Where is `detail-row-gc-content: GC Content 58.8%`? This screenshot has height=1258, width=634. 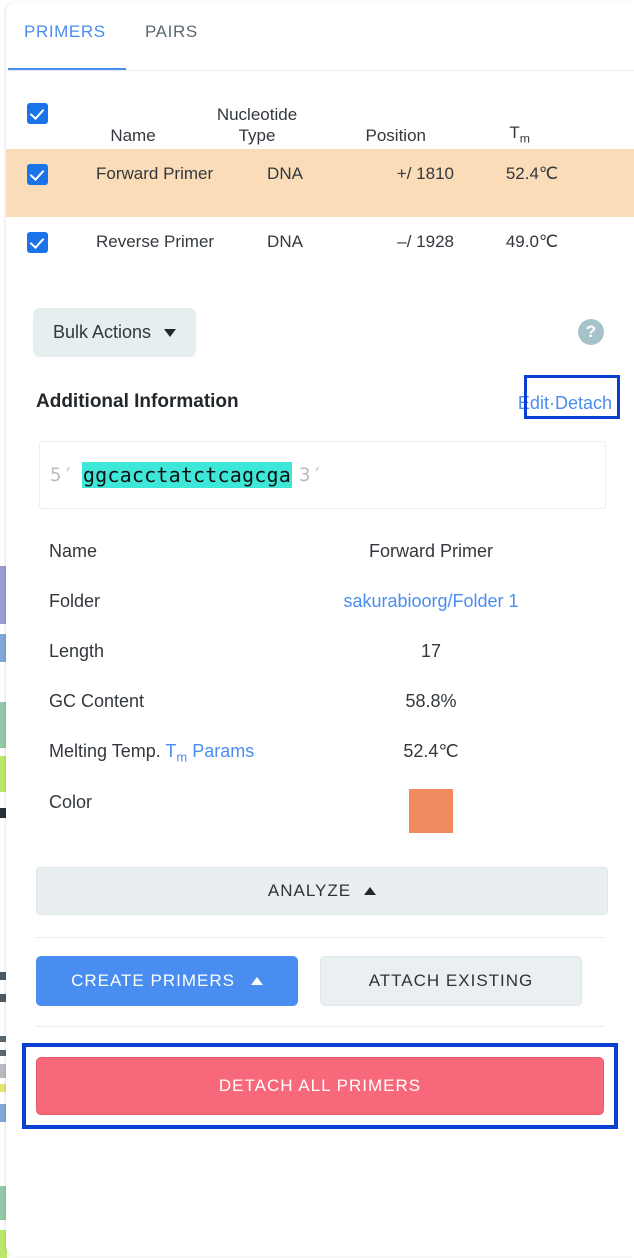
detail-row-gc-content: GC Content 58.8% is located at coordinates (320, 702).